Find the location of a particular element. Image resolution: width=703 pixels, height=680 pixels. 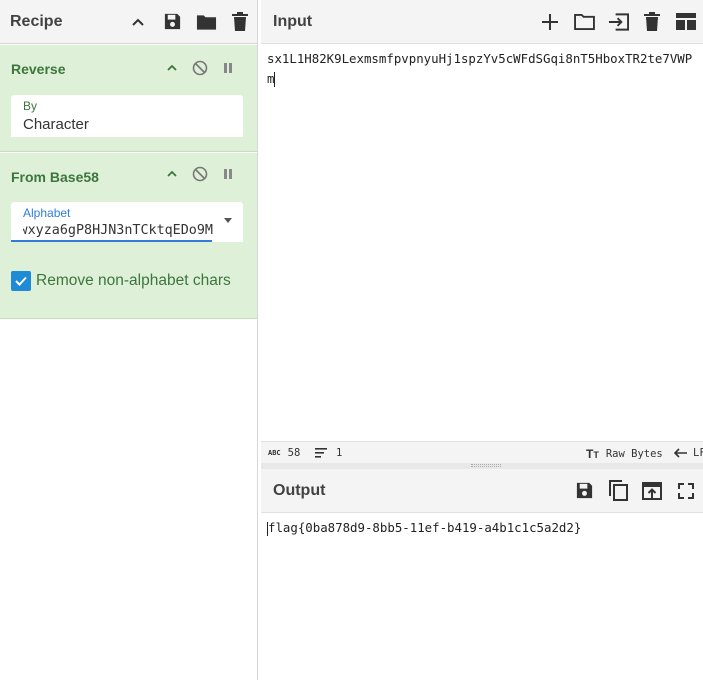

text-cursor is located at coordinates (275, 79).